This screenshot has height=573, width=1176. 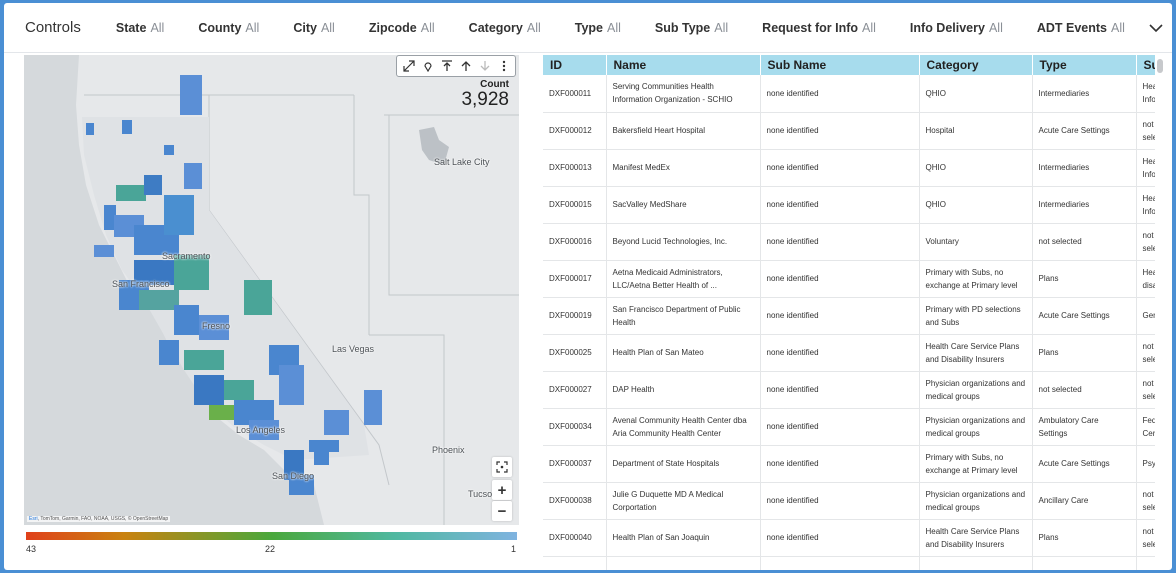 What do you see at coordinates (186, 256) in the screenshot?
I see `city-label: Sacramento` at bounding box center [186, 256].